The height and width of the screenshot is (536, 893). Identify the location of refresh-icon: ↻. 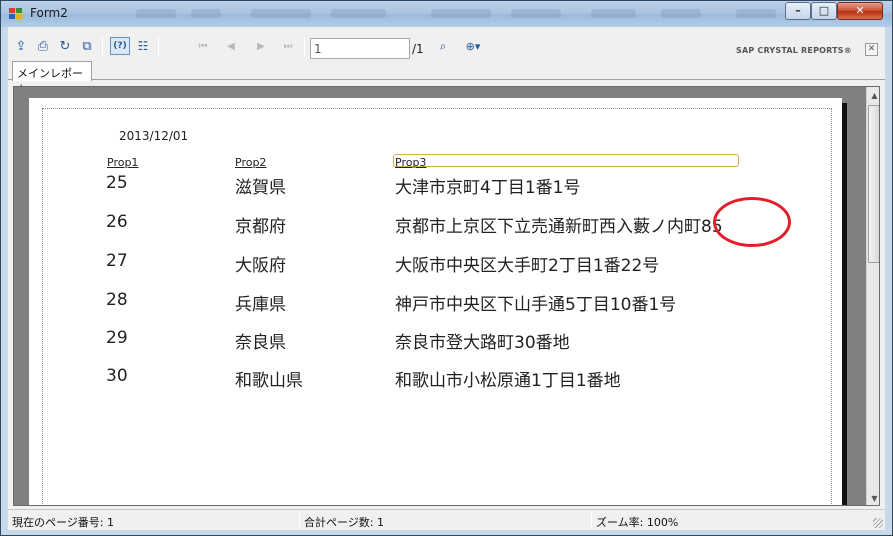
(65, 46).